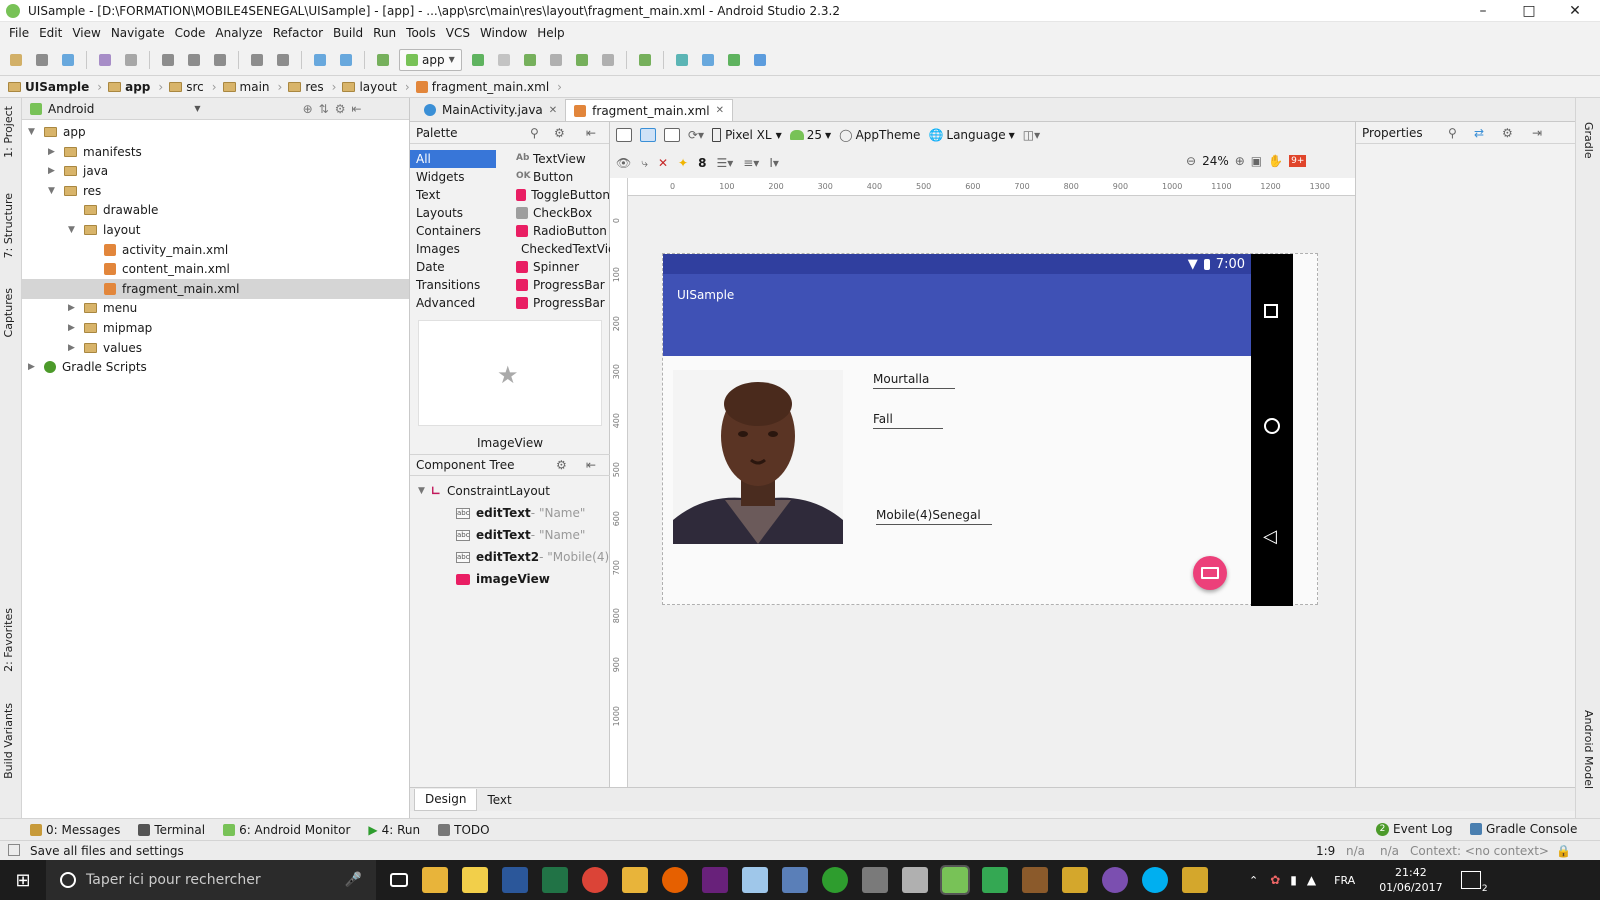  I want to click on menu-build: Build, so click(348, 33).